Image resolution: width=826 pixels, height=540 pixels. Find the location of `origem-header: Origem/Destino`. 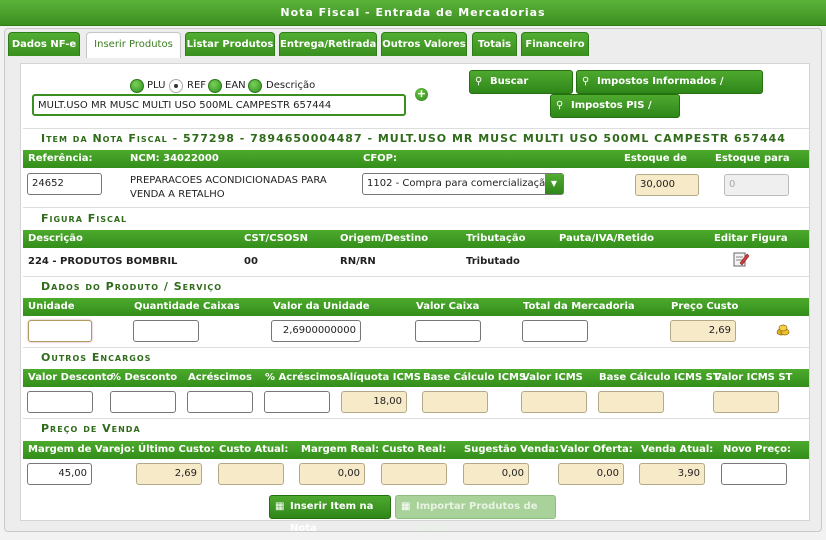

origem-header: Origem/Destino is located at coordinates (384, 238).